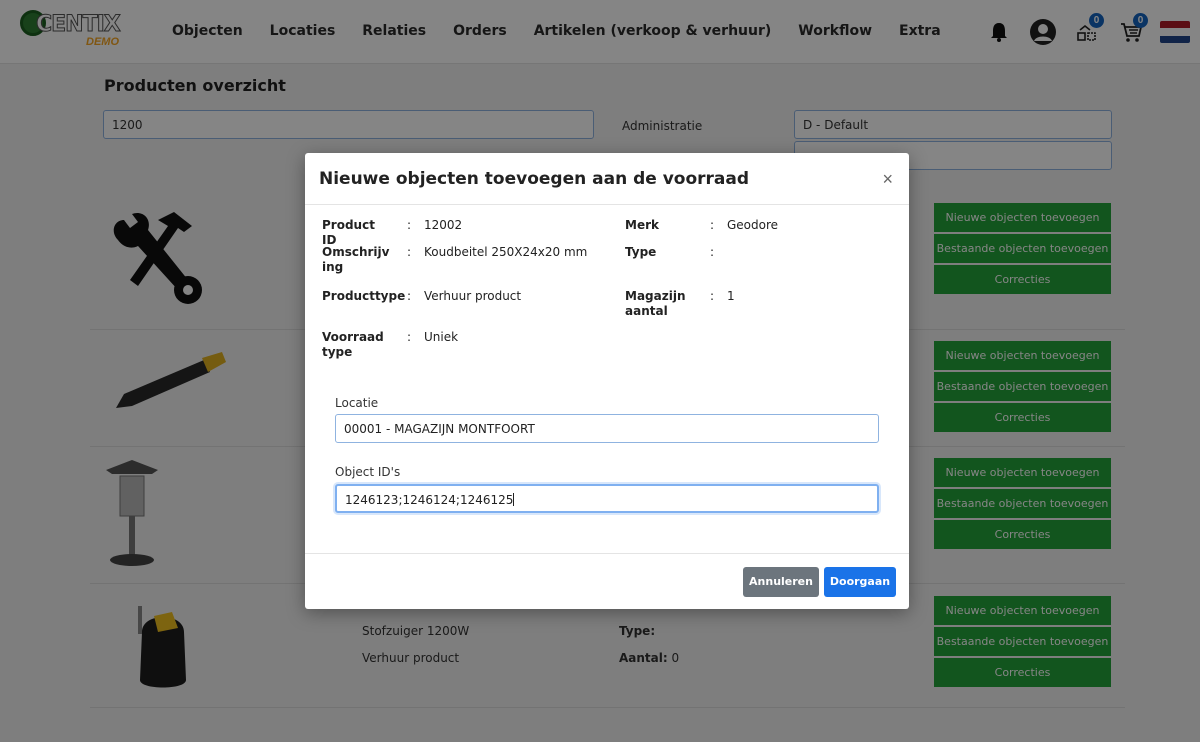  I want to click on merk-value: Geodore, so click(753, 225).